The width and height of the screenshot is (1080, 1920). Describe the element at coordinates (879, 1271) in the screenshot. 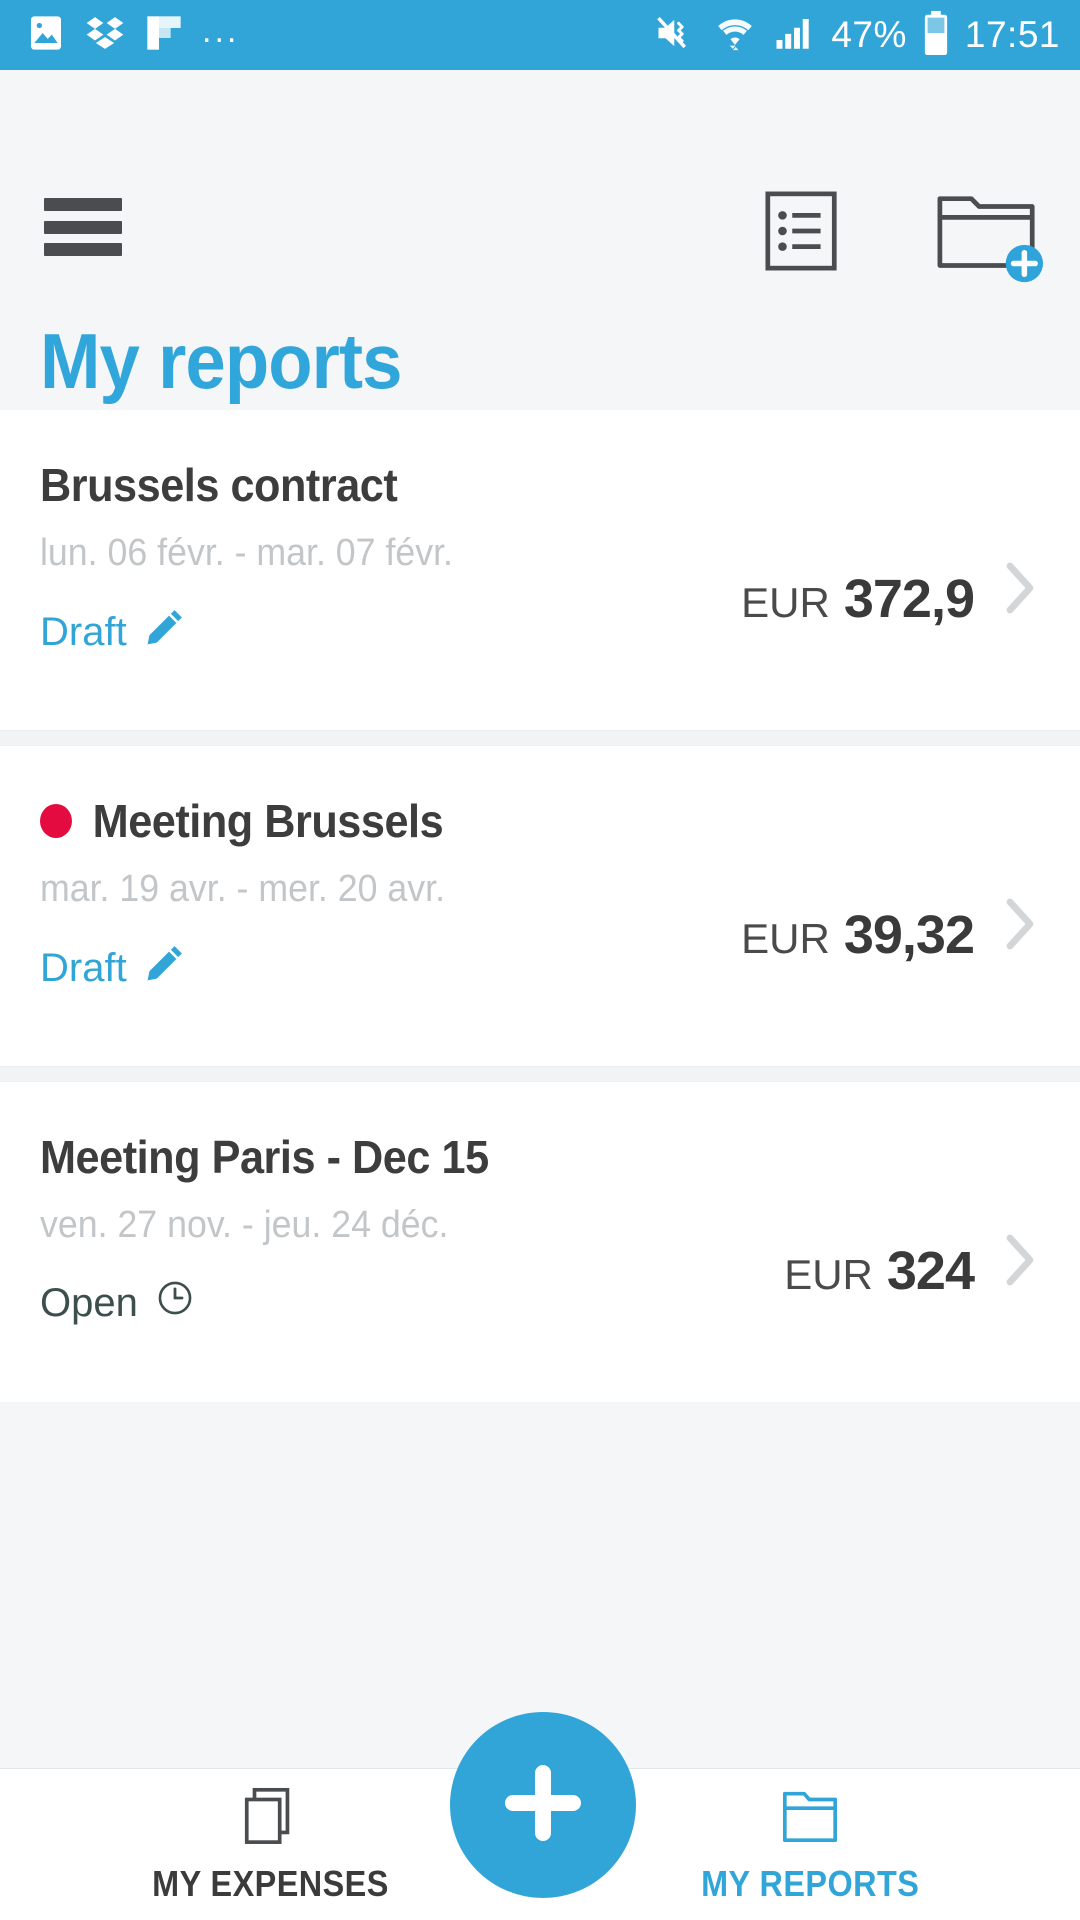

I see `report-amount: EUR 324` at that location.